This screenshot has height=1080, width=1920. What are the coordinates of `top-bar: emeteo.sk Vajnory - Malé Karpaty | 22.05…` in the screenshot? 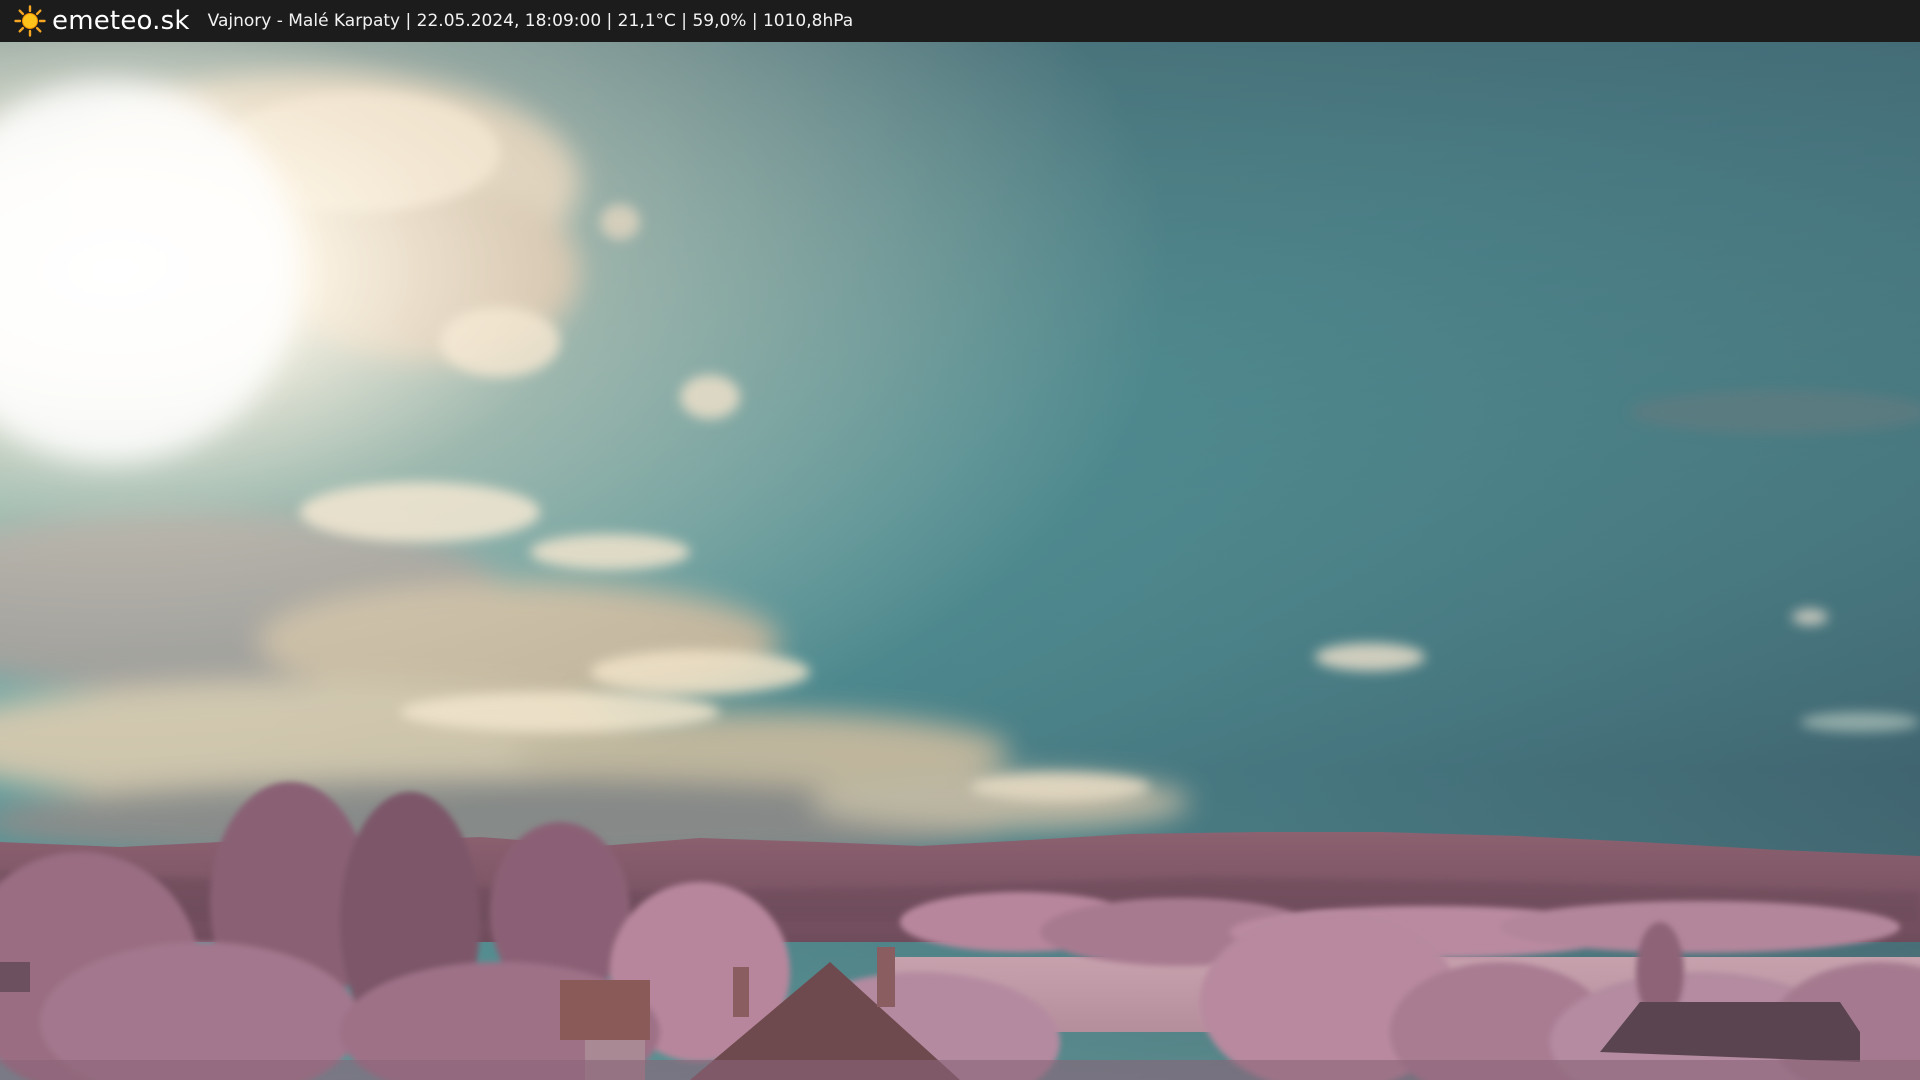 It's located at (960, 21).